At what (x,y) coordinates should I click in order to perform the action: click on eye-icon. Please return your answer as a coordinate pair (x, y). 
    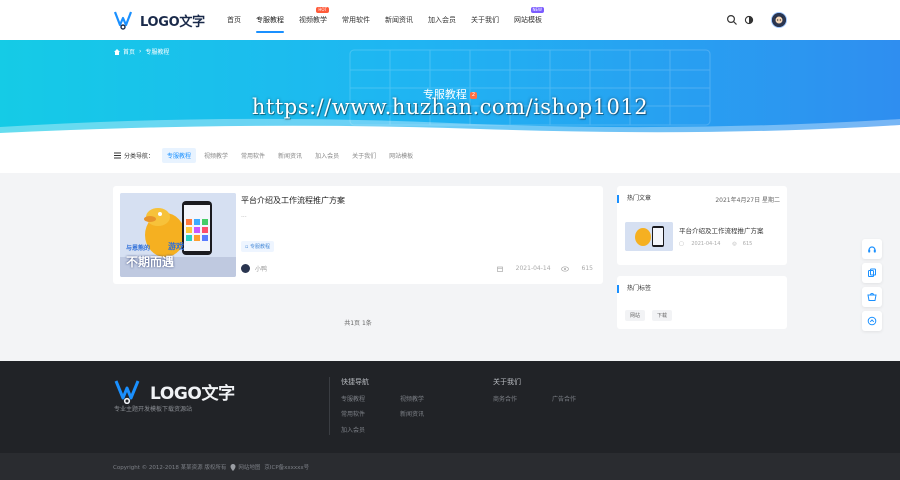
    Looking at the image, I should click on (564, 268).